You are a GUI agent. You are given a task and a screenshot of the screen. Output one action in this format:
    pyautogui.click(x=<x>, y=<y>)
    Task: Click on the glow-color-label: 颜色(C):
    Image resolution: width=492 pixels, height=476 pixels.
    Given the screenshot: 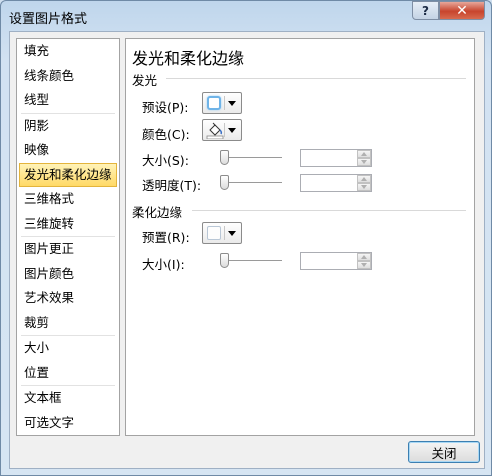 What is the action you would take?
    pyautogui.click(x=166, y=134)
    